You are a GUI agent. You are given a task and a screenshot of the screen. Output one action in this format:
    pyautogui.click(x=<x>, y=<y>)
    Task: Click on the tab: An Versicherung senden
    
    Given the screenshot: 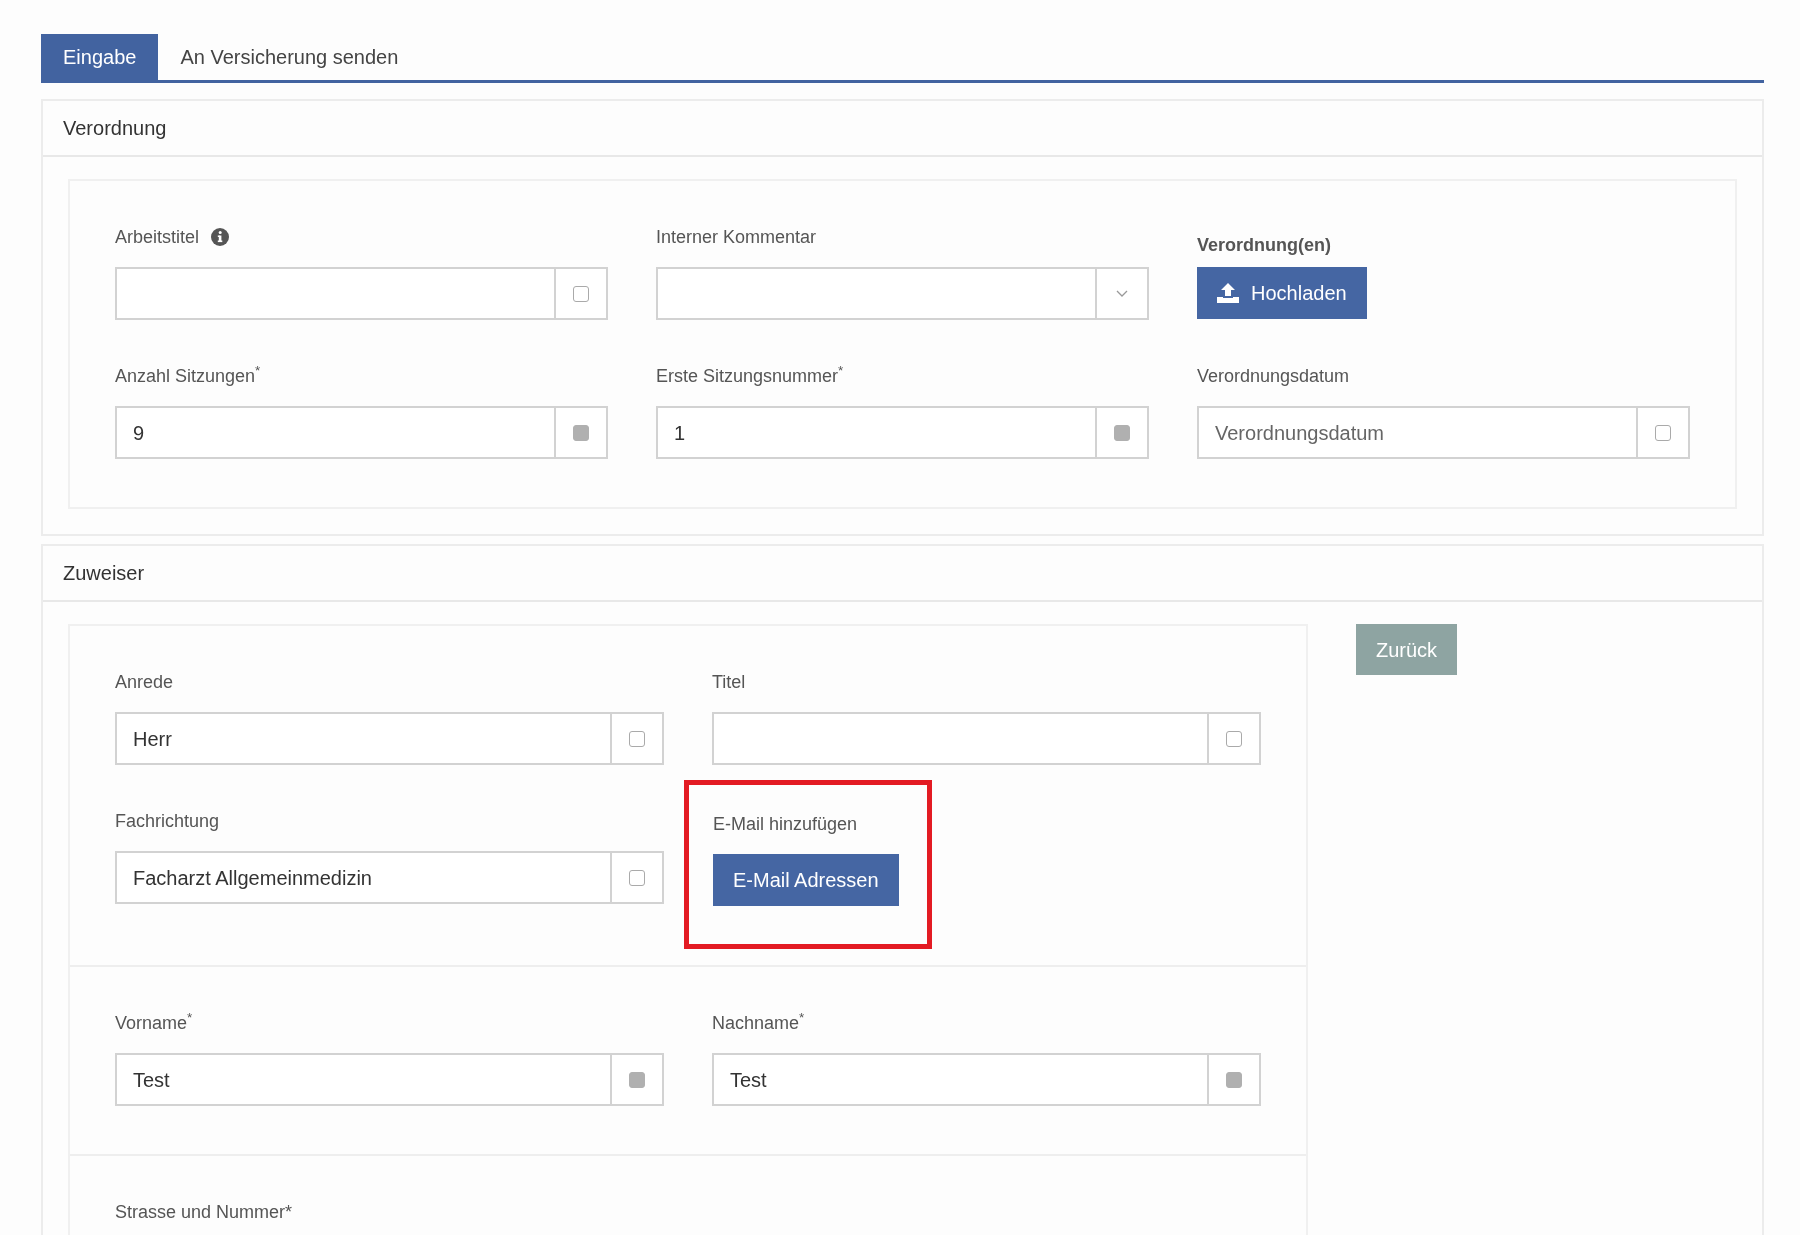 What is the action you would take?
    pyautogui.click(x=289, y=57)
    